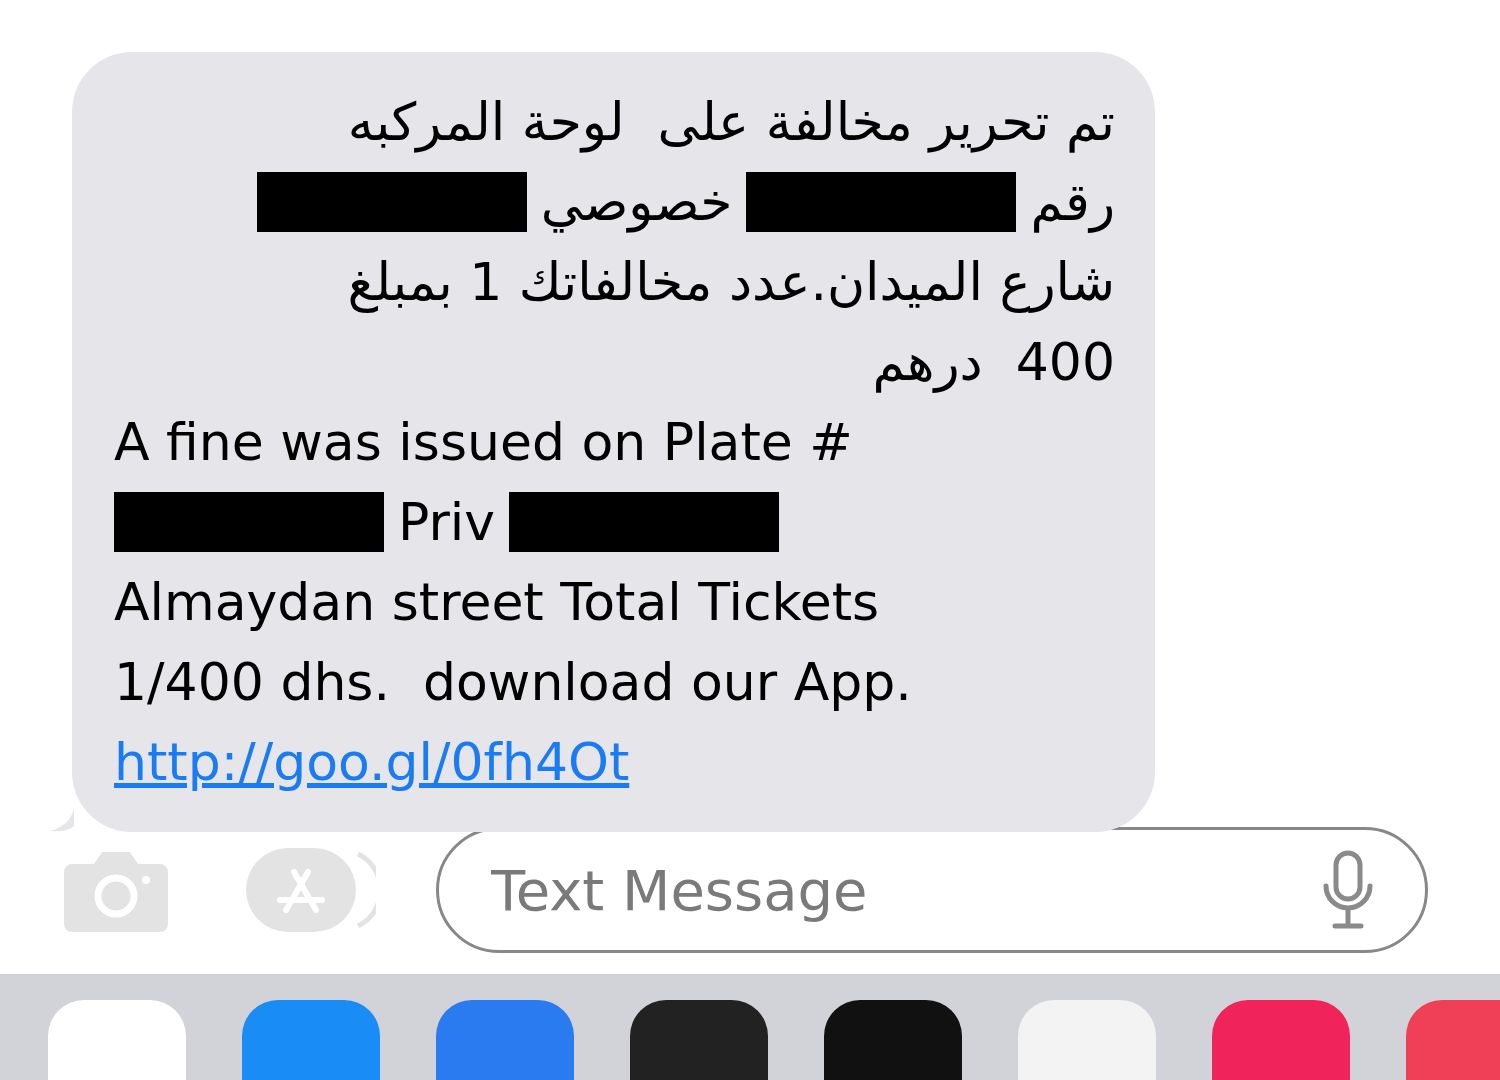 This screenshot has height=1080, width=1500. What do you see at coordinates (372, 762) in the screenshot?
I see `message-link: http://goo.gl/0fh4Ot` at bounding box center [372, 762].